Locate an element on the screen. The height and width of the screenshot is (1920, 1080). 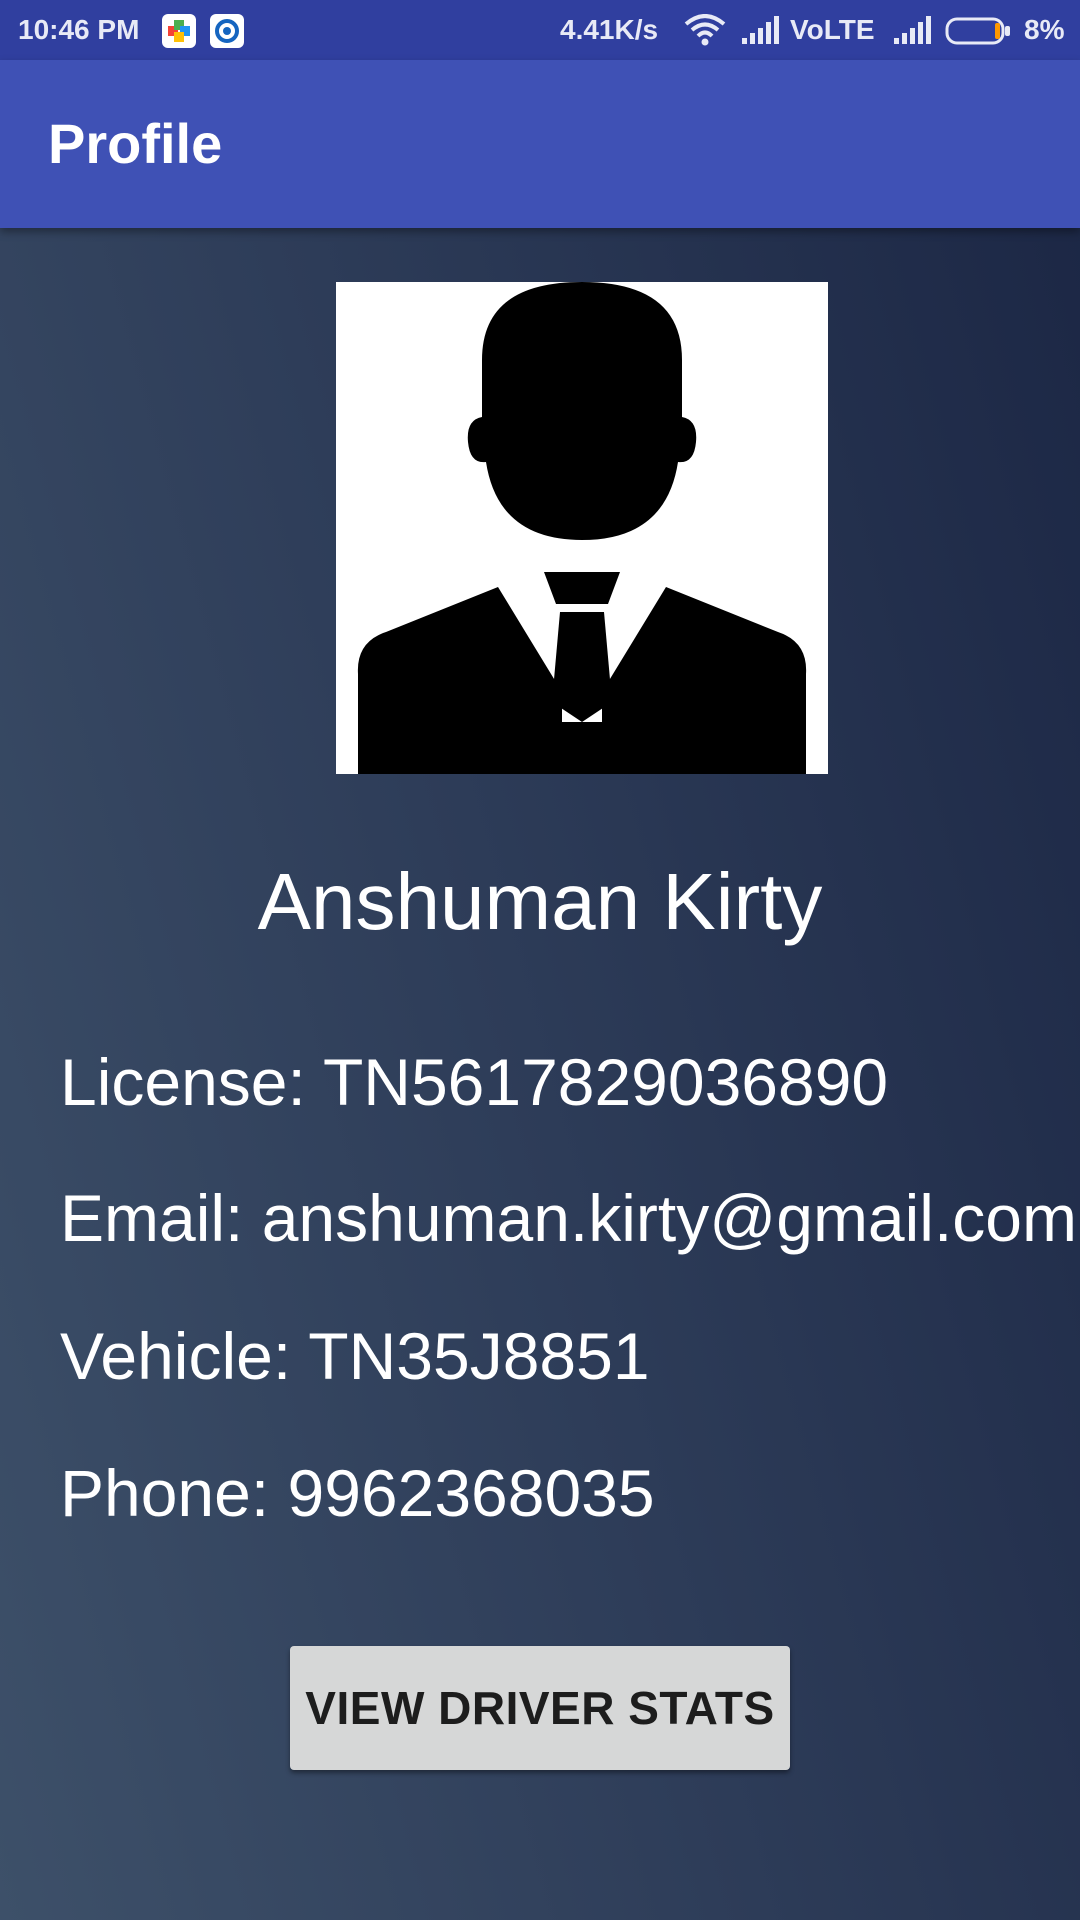
person-suit-silhouette-icon is located at coordinates (582, 528).